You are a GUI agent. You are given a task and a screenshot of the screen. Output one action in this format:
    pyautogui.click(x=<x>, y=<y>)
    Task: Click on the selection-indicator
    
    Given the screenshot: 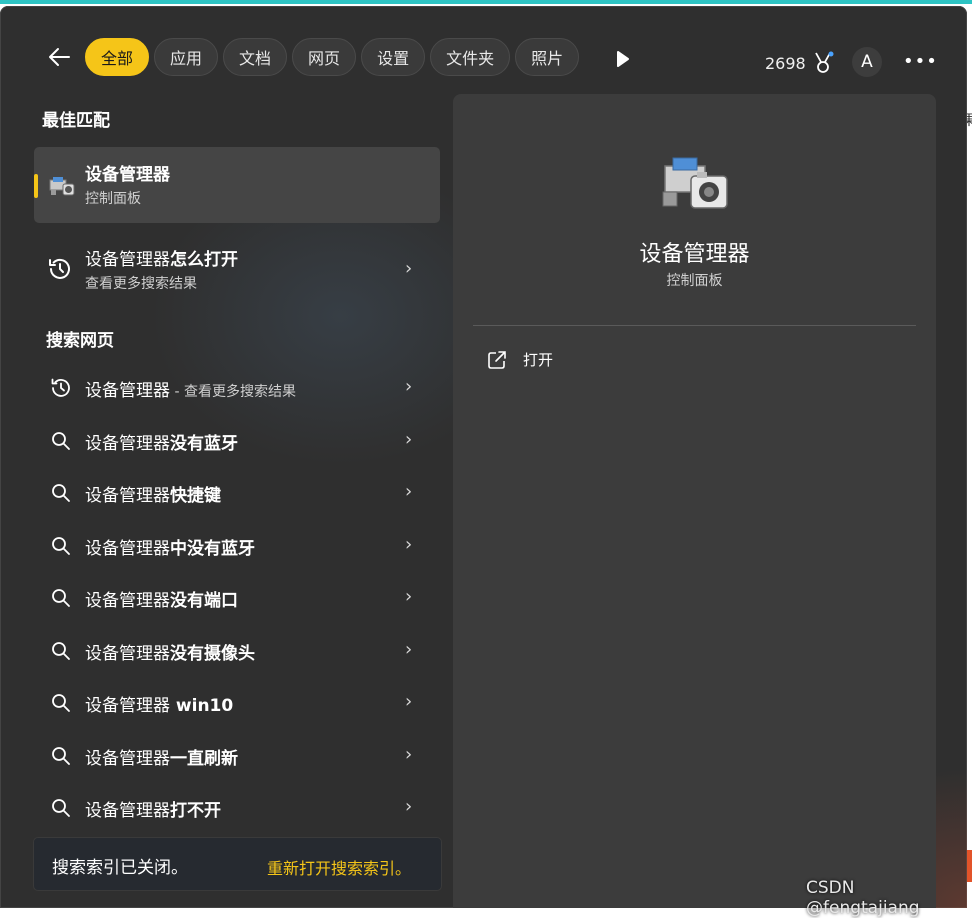 What is the action you would take?
    pyautogui.click(x=36, y=186)
    